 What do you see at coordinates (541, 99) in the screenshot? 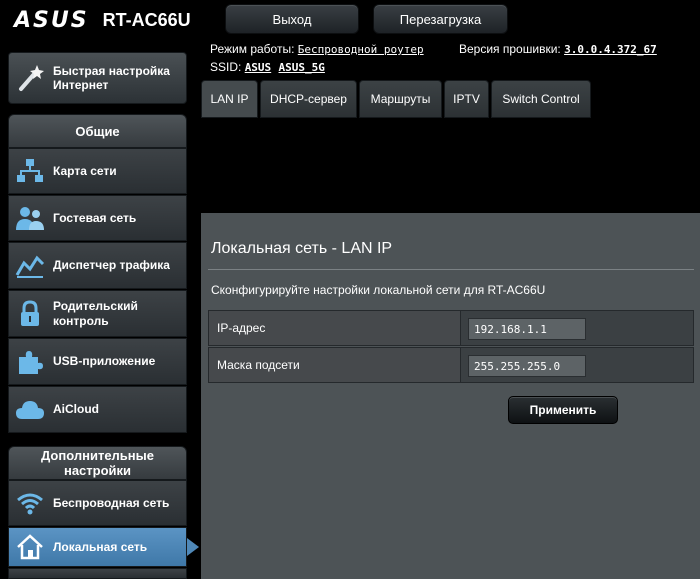
I see `tab-switch-control: Switch Control` at bounding box center [541, 99].